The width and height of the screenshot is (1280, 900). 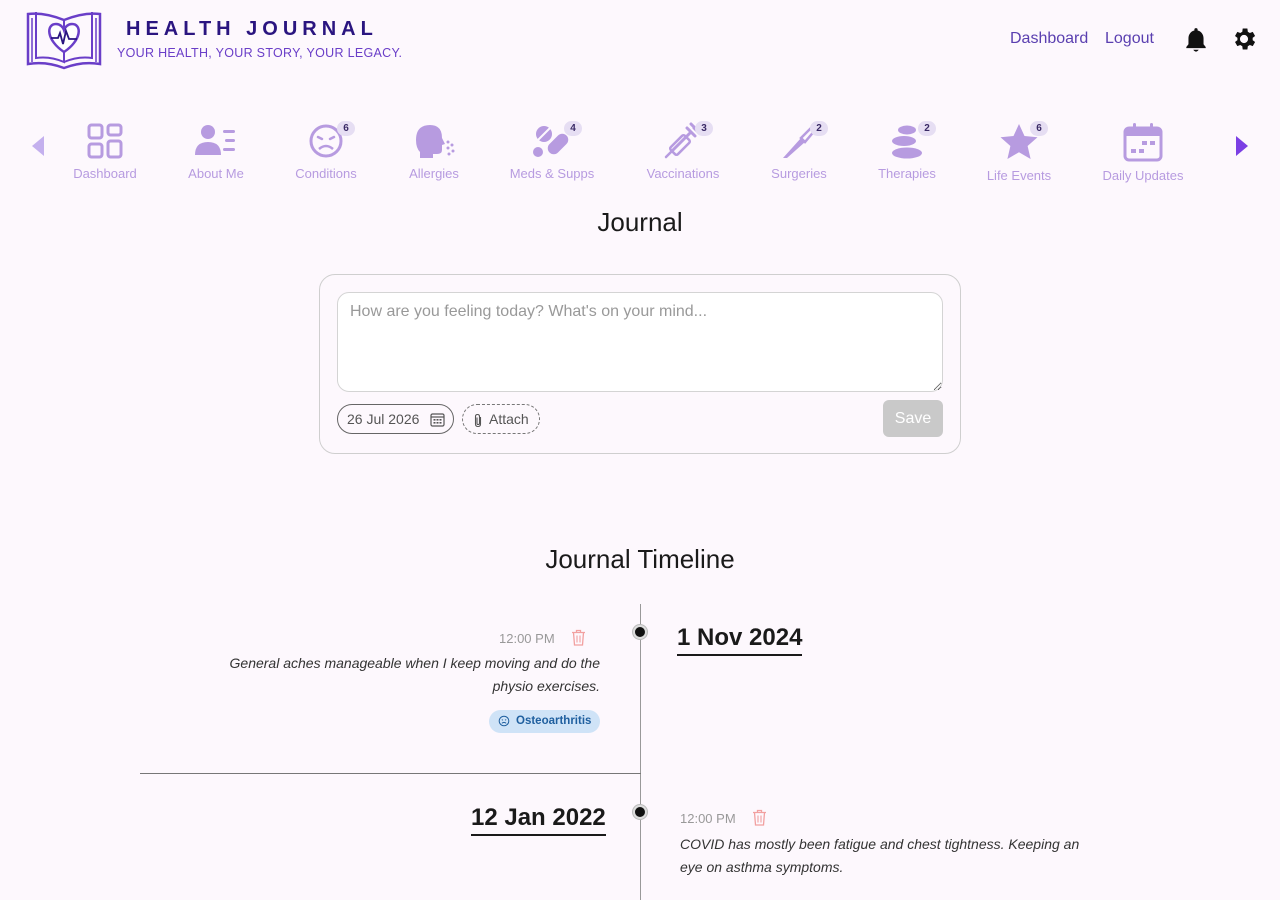 What do you see at coordinates (38, 146) in the screenshot?
I see `scroll-left-arrow-icon` at bounding box center [38, 146].